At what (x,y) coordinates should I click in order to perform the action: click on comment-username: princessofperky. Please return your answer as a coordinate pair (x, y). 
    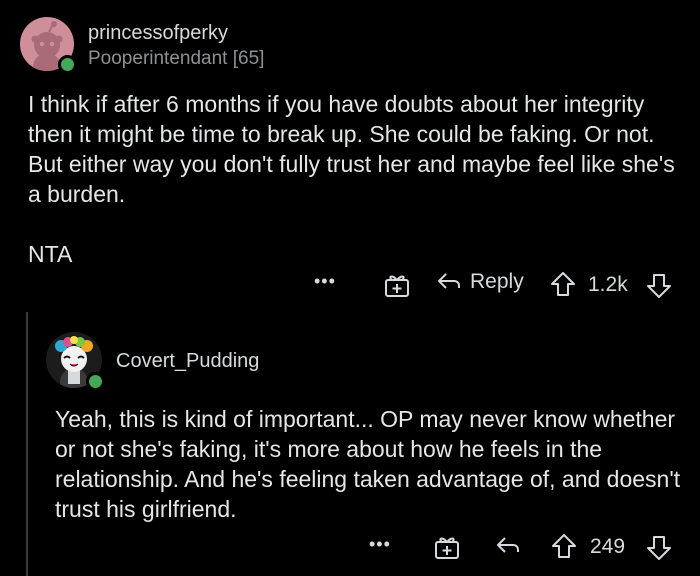
    Looking at the image, I should click on (158, 33).